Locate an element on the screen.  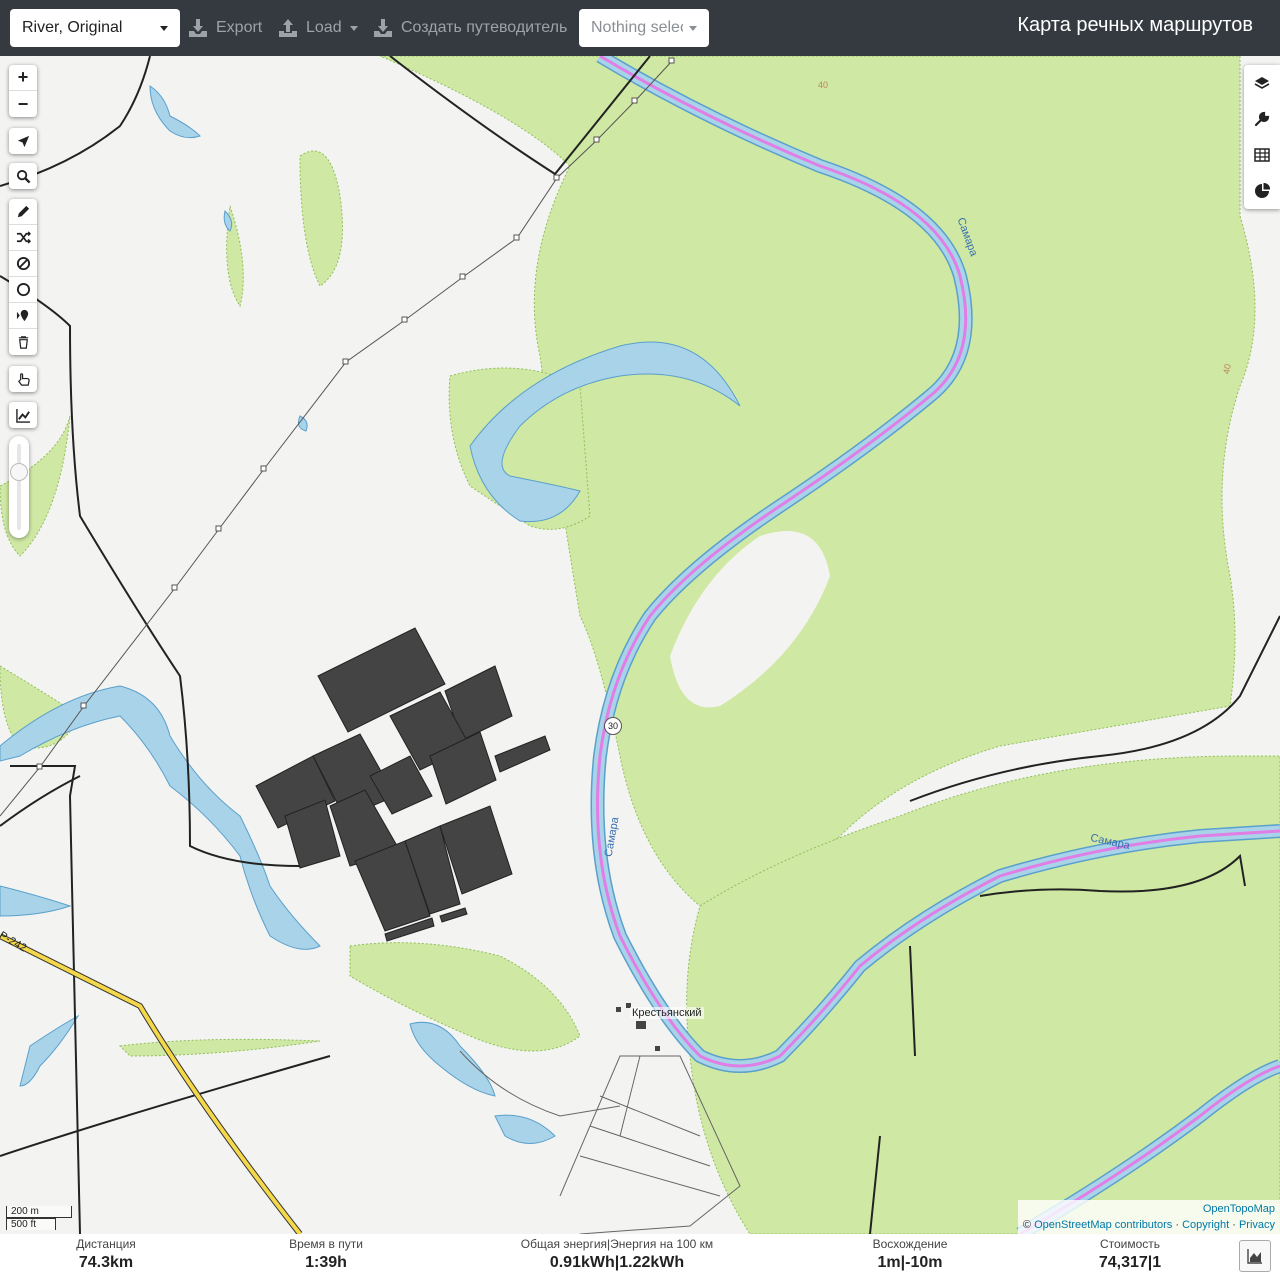
map-scale: 200 m 500 ft is located at coordinates (39, 1218).